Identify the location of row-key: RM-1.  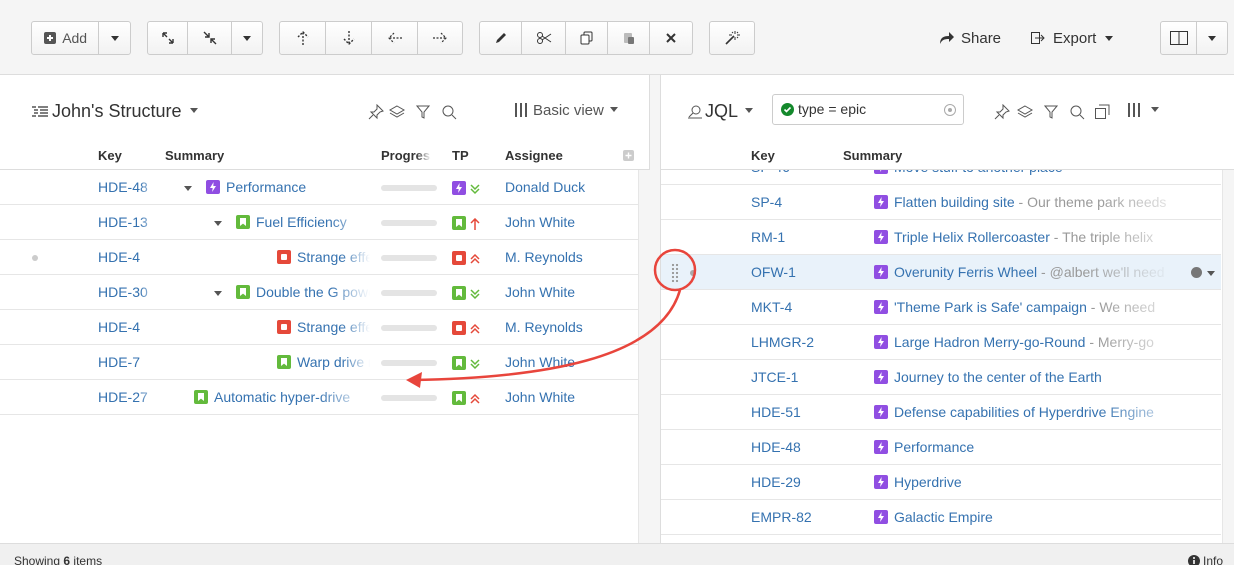
(791, 237).